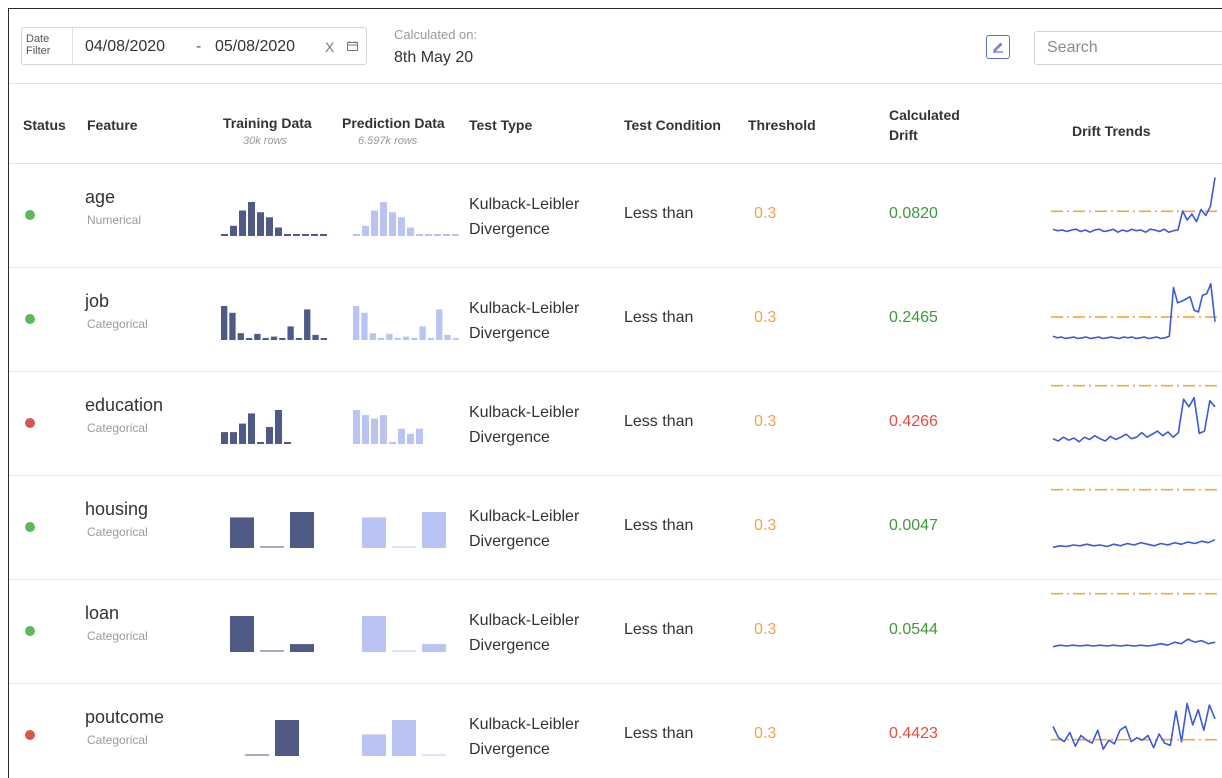 The image size is (1222, 778). Describe the element at coordinates (352, 46) in the screenshot. I see `calendar-icon` at that location.